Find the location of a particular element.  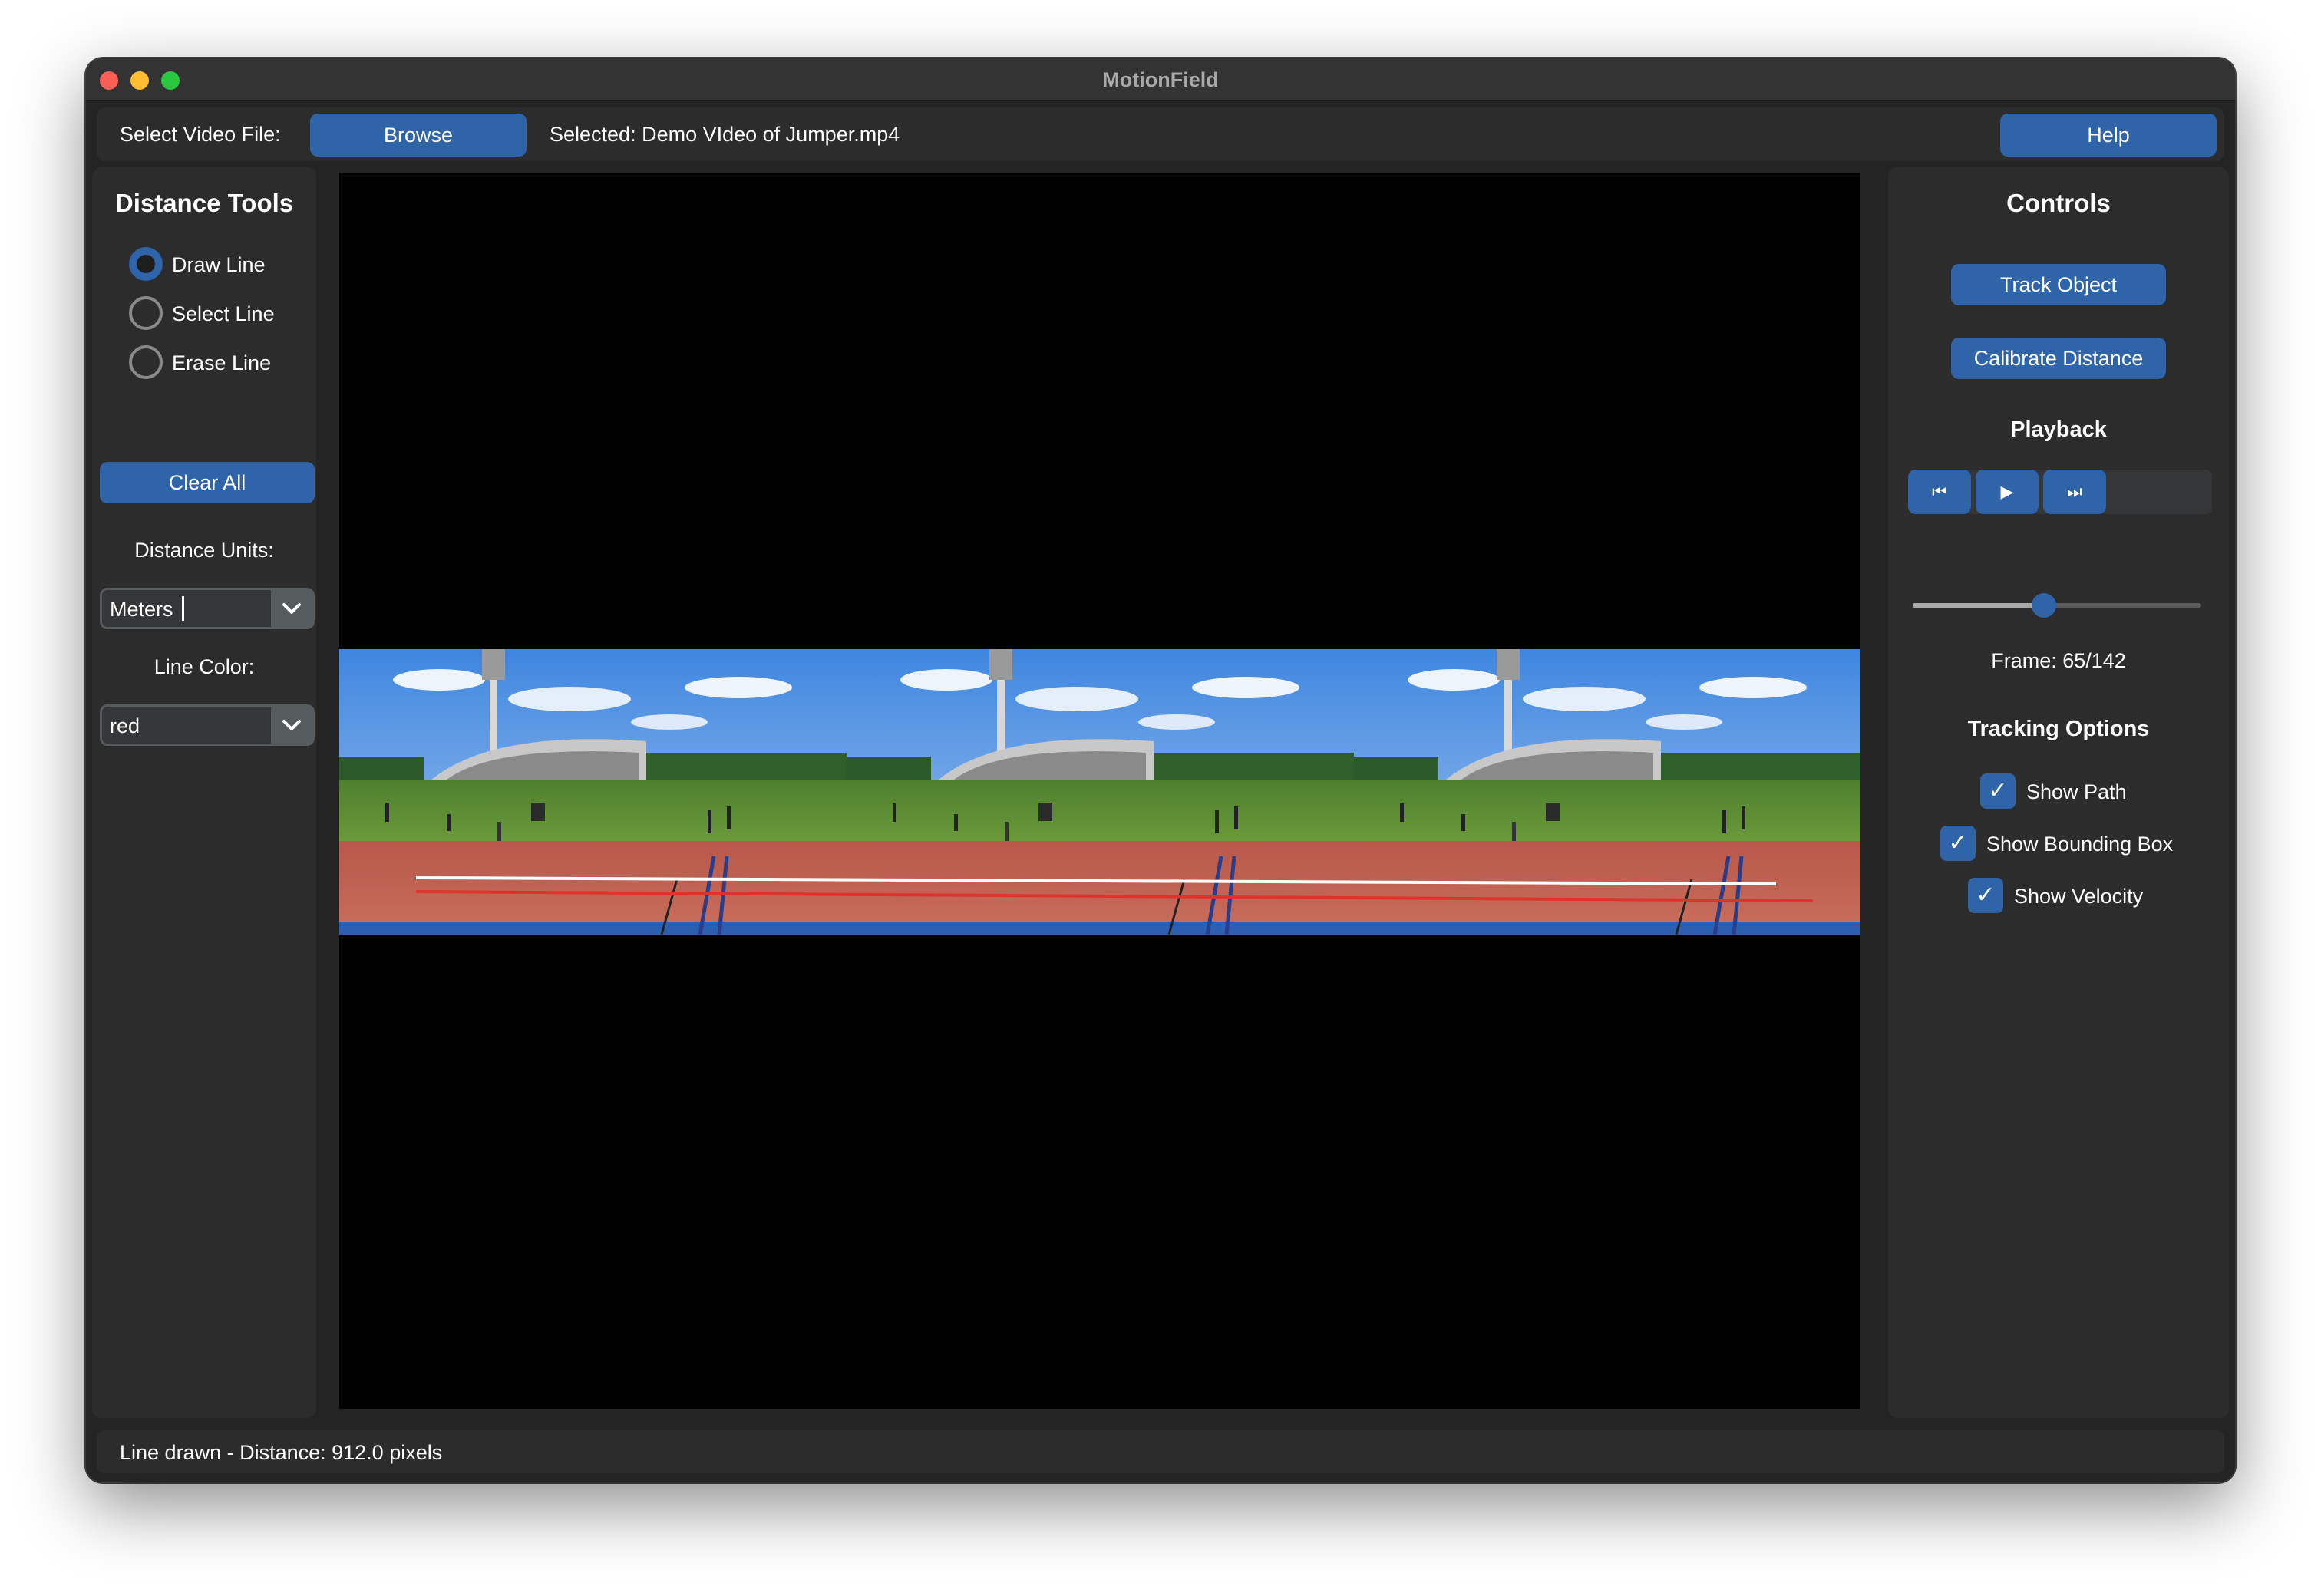

status-bar: Line drawn - Distance: 912.0 pixels is located at coordinates (1160, 1451).